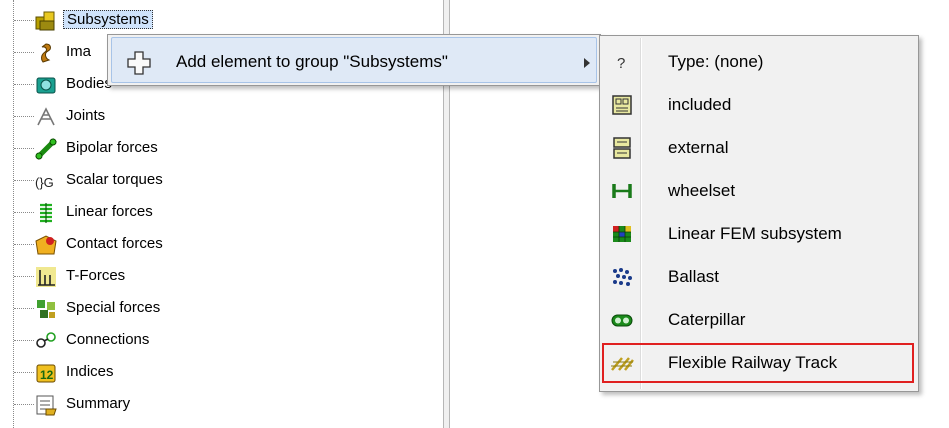  Describe the element at coordinates (622, 105) in the screenshot. I see `included-icon` at that location.